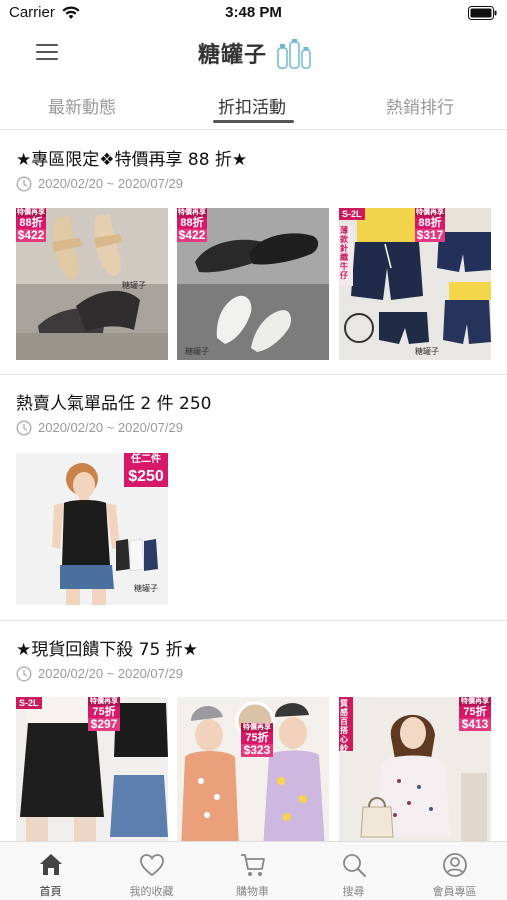 This screenshot has width=507, height=900. I want to click on nav-member: 會員專區, so click(454, 871).